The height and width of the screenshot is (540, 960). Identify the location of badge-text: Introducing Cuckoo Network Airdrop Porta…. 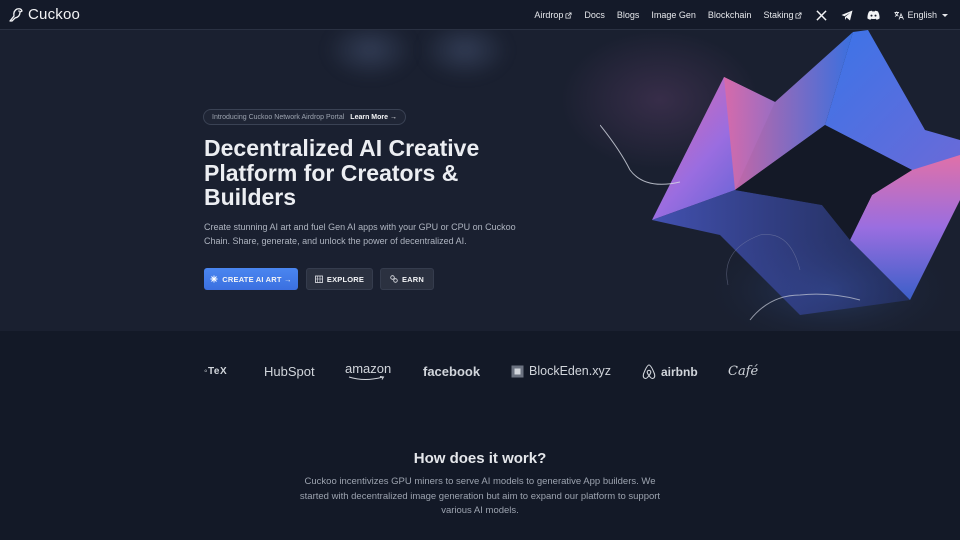
(278, 117).